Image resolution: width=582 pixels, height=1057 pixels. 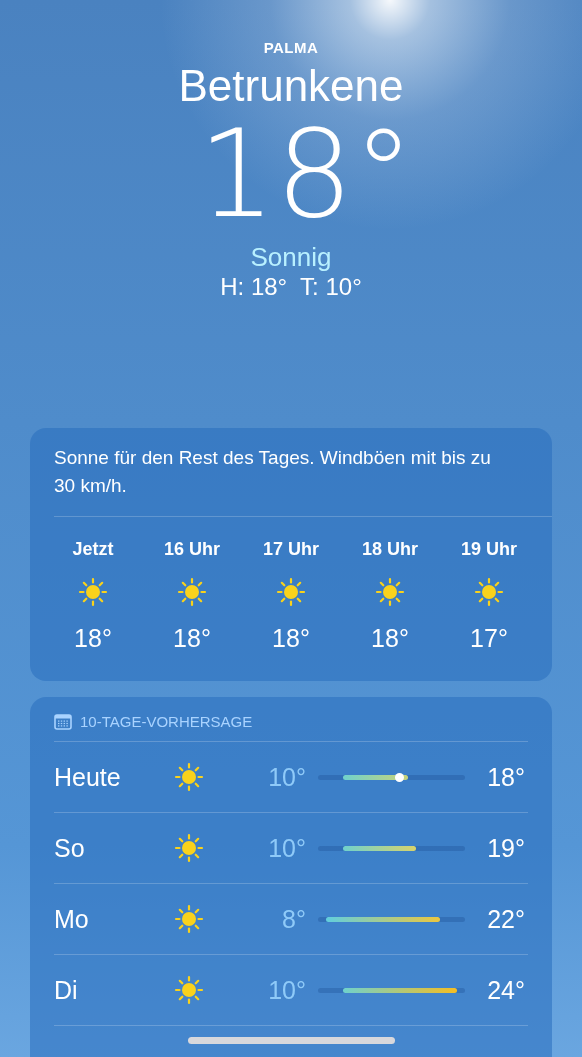 I want to click on hour-temperature: 17°, so click(x=489, y=638).